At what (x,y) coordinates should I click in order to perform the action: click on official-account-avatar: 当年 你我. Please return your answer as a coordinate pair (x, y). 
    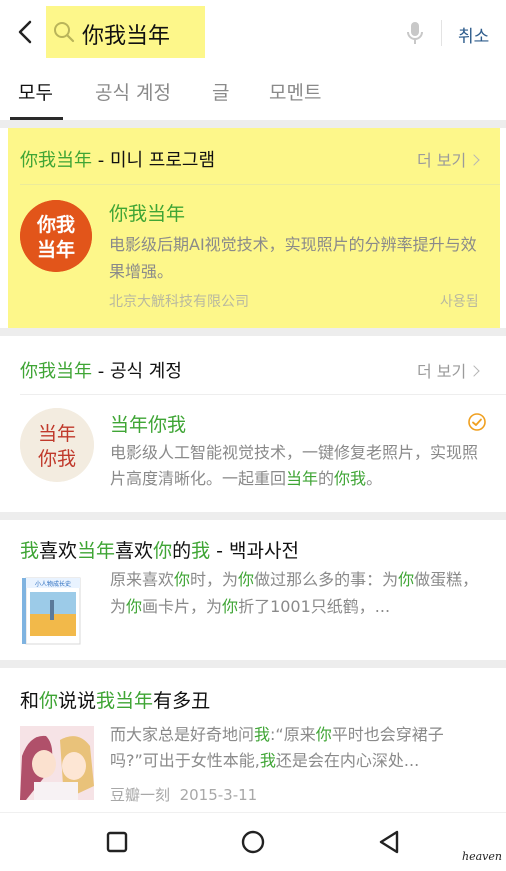
    Looking at the image, I should click on (57, 445).